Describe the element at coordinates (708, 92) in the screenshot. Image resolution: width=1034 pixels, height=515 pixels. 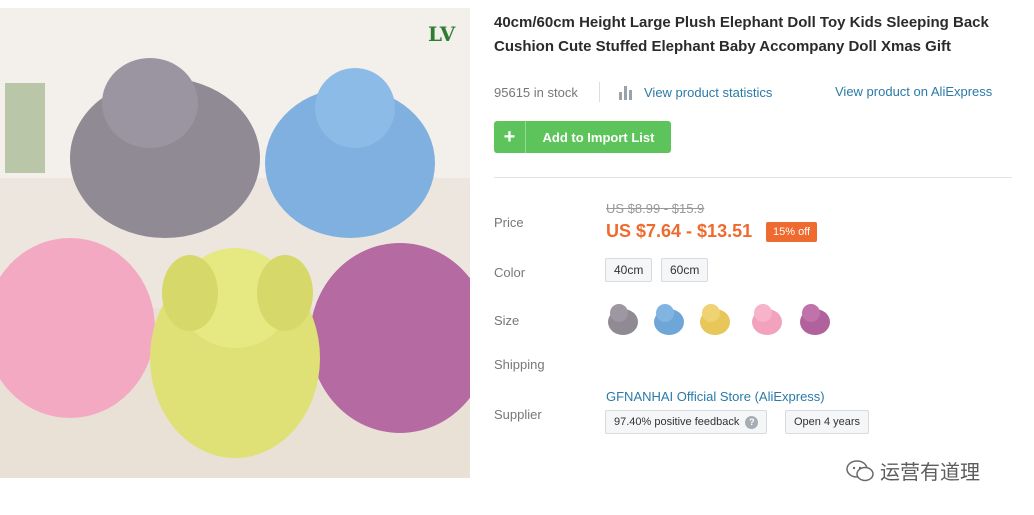
I see `view-statistics-link: View product statistics` at that location.